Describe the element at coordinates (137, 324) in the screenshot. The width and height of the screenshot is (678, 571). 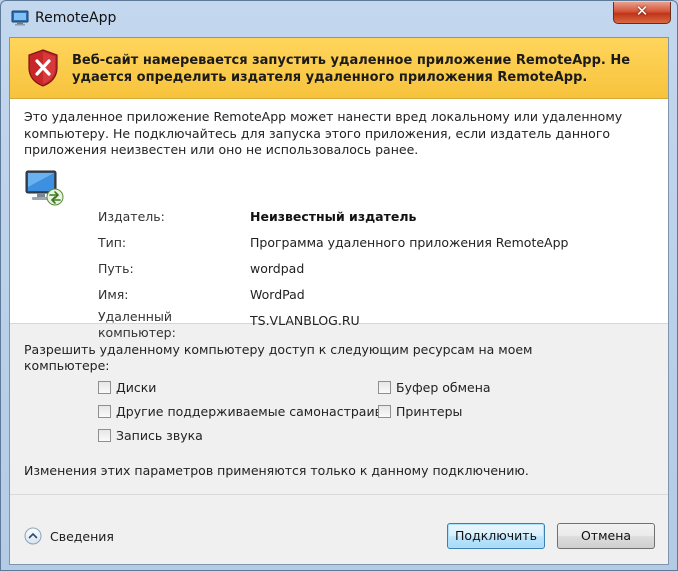
I see `remote-computer-label: Удаленный компьютер:` at that location.